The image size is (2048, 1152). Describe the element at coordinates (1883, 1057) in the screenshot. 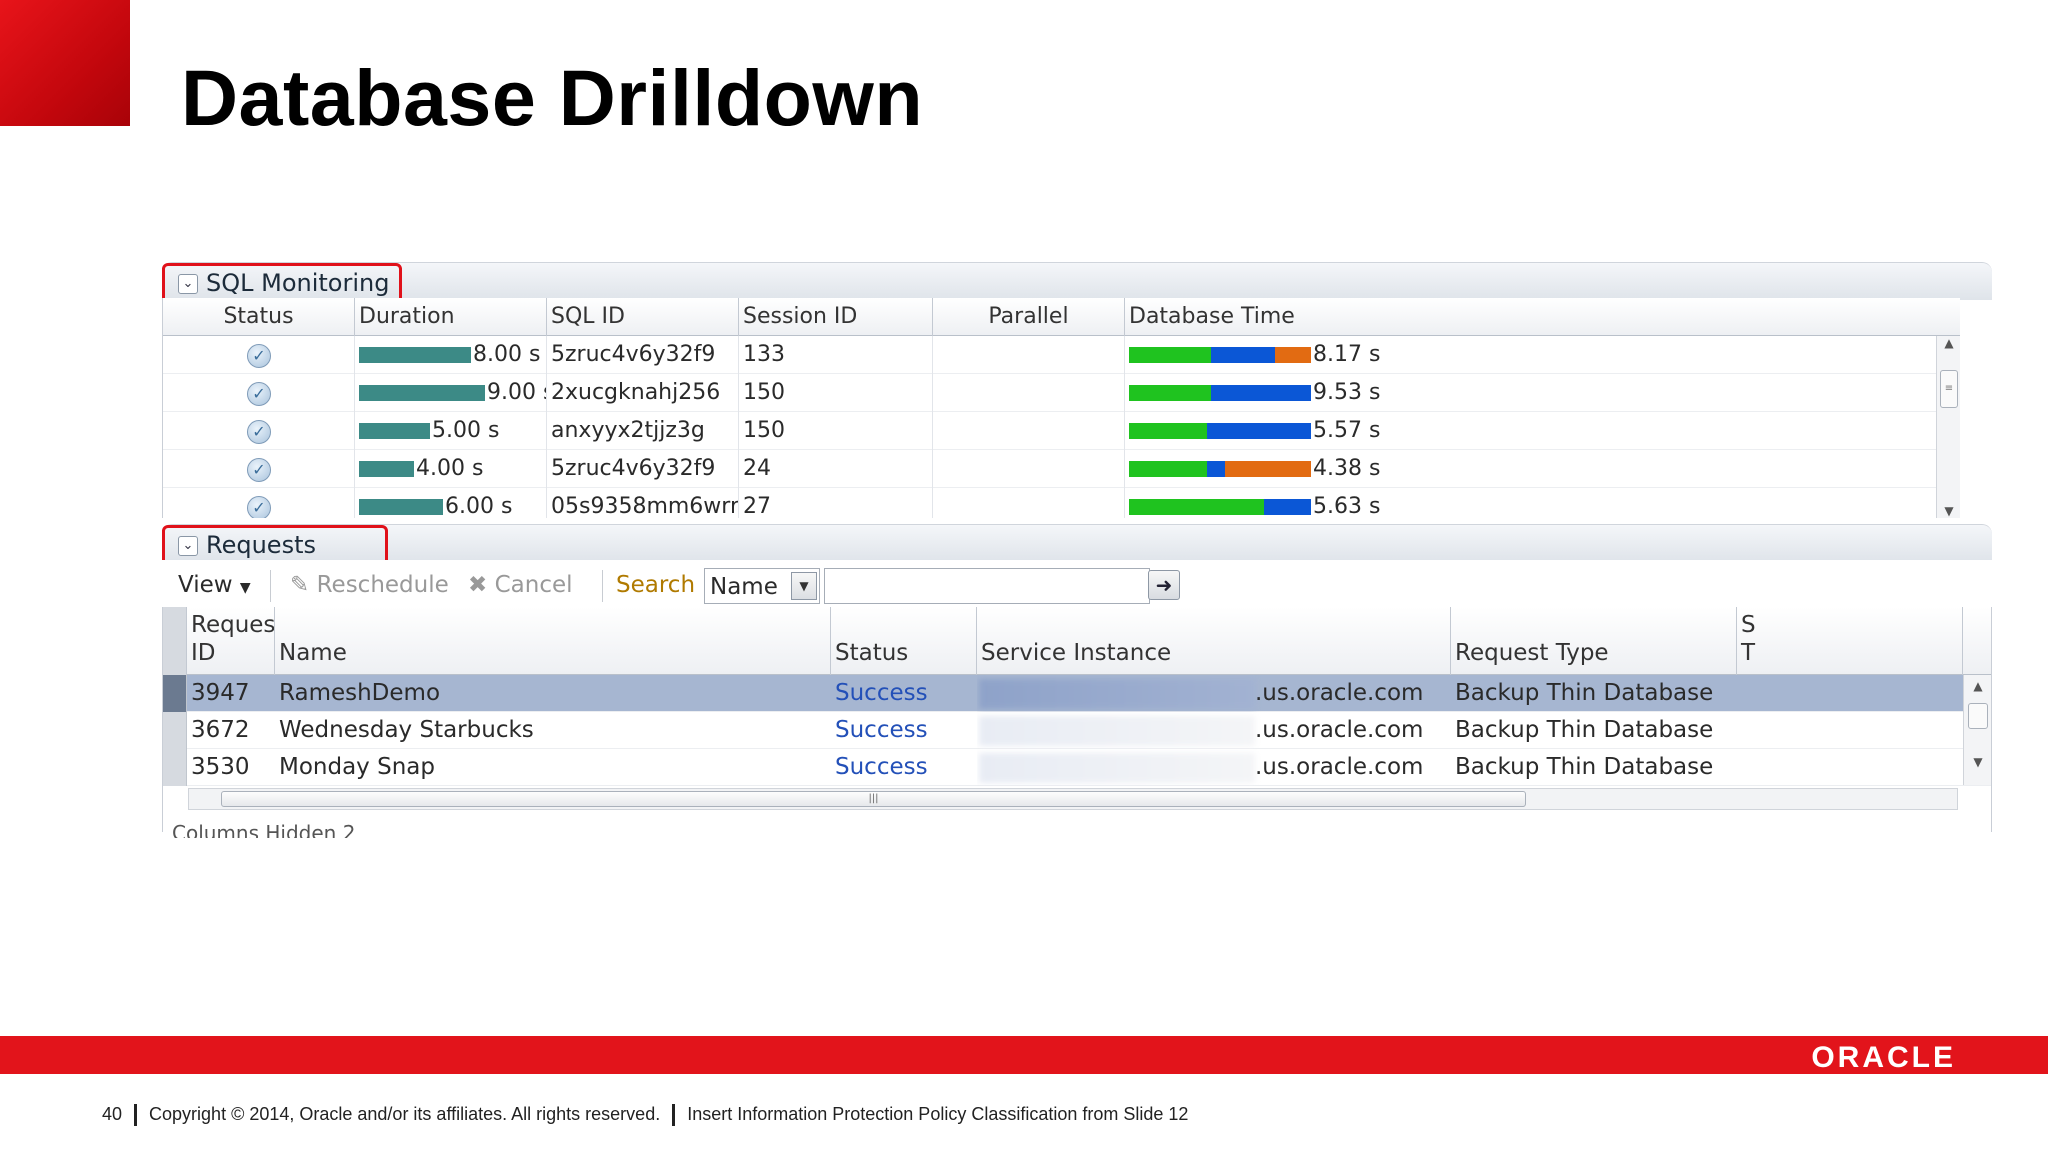

I see `oracle-logo: ORACLE` at that location.